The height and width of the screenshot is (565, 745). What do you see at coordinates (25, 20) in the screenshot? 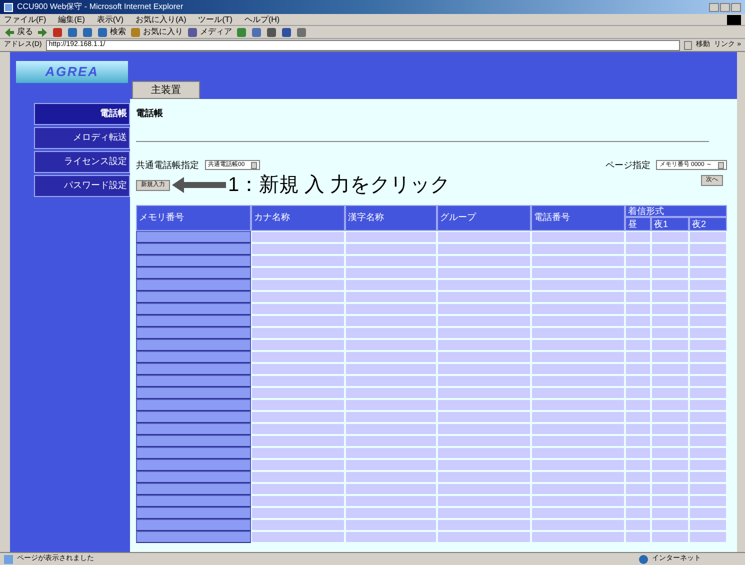
I see `menu-item: ファイル(F)` at bounding box center [25, 20].